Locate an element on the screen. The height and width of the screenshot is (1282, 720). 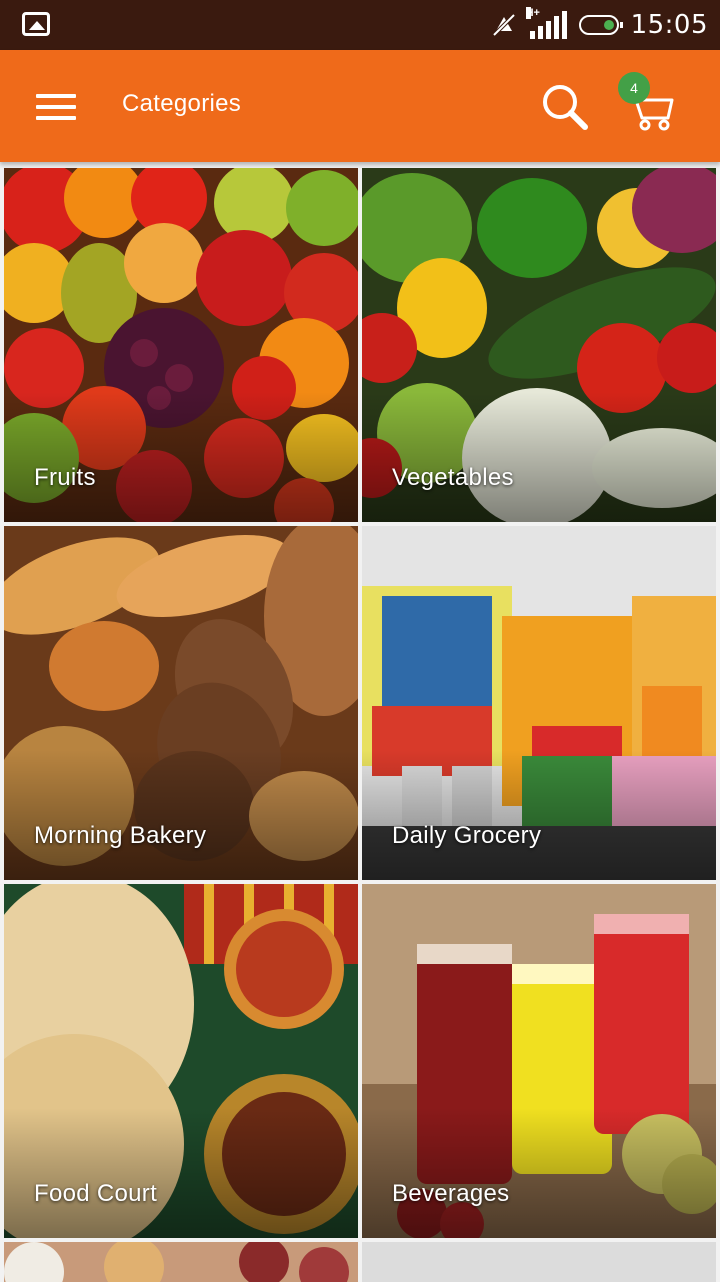
mute-icon is located at coordinates (504, 25).